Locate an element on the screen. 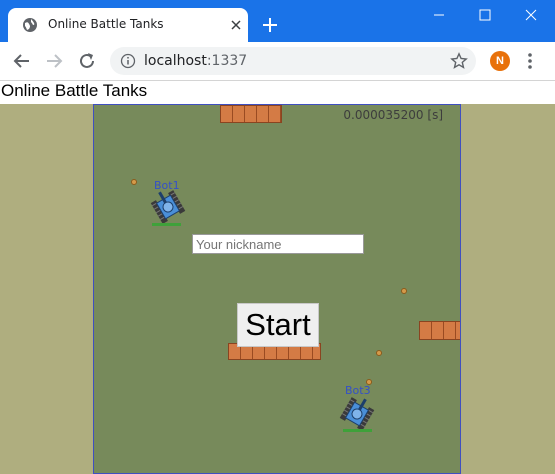 The image size is (555, 474). brick-wall-right is located at coordinates (439, 330).